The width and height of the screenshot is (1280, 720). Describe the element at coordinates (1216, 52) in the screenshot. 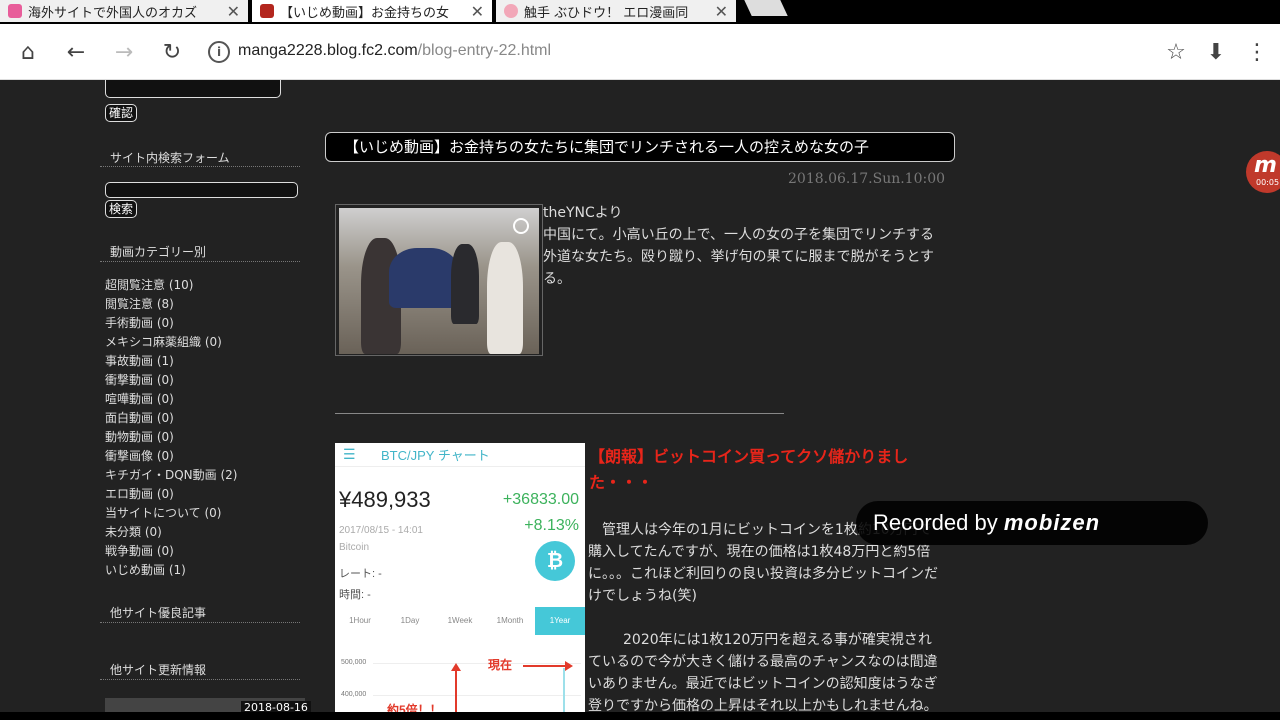

I see `download-icon: ⬇` at that location.